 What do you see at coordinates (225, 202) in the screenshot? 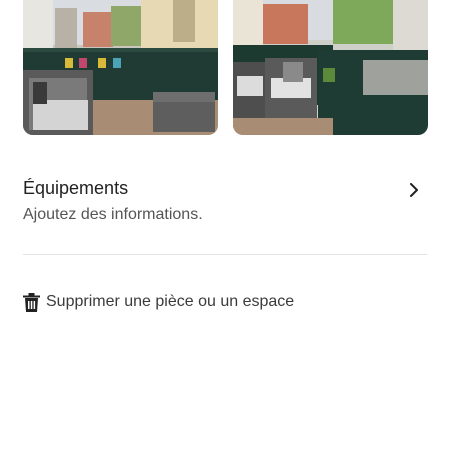
I see `amenities-row: Équipements Ajoutez des informations.` at bounding box center [225, 202].